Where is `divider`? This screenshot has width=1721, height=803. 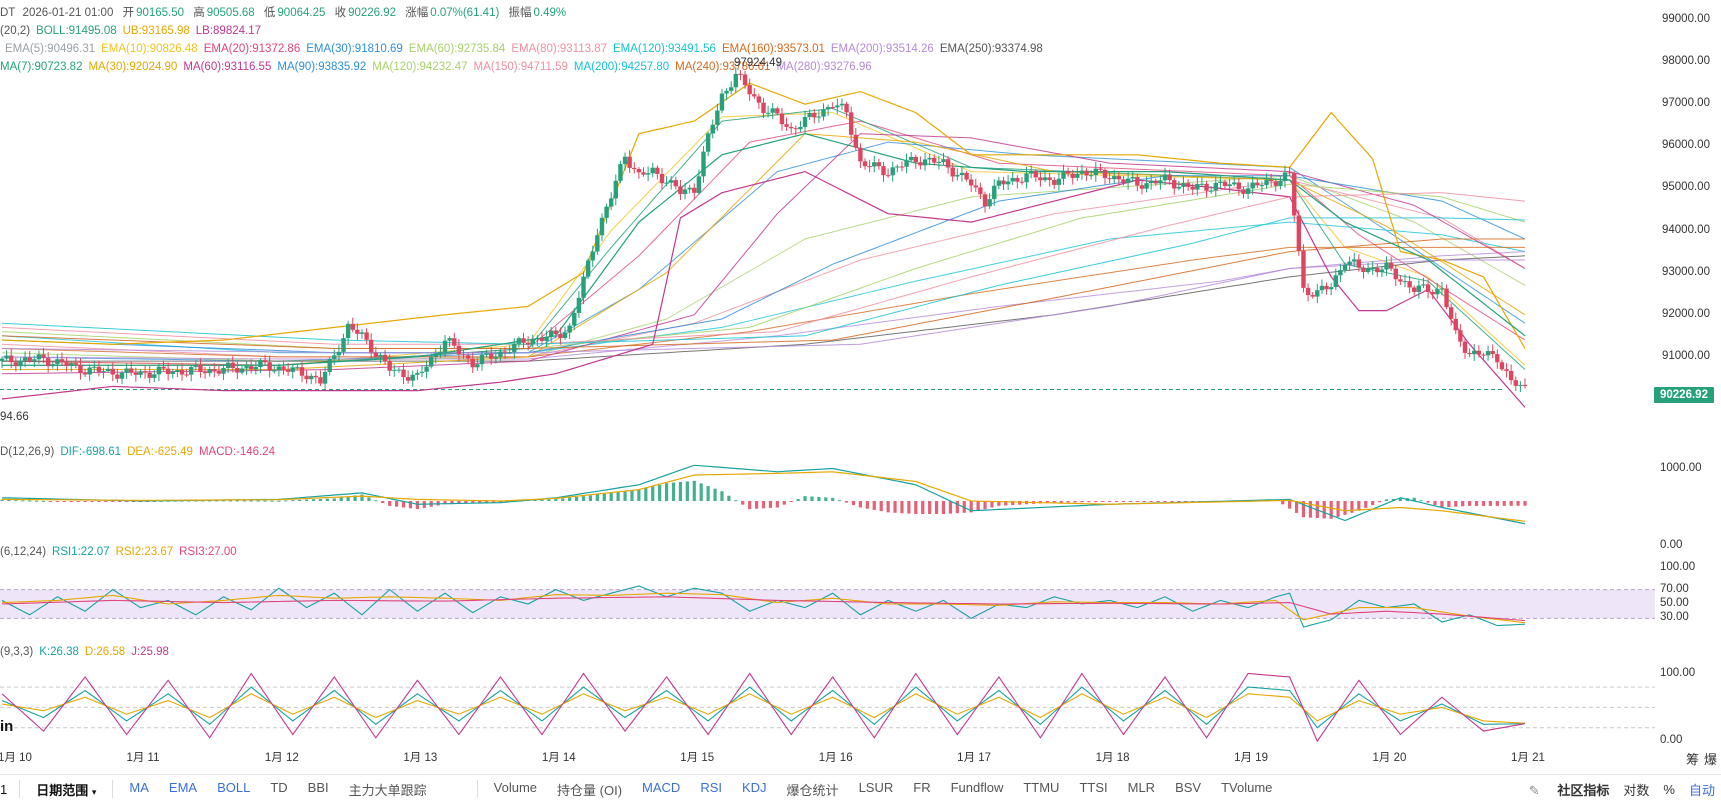 divider is located at coordinates (477, 789).